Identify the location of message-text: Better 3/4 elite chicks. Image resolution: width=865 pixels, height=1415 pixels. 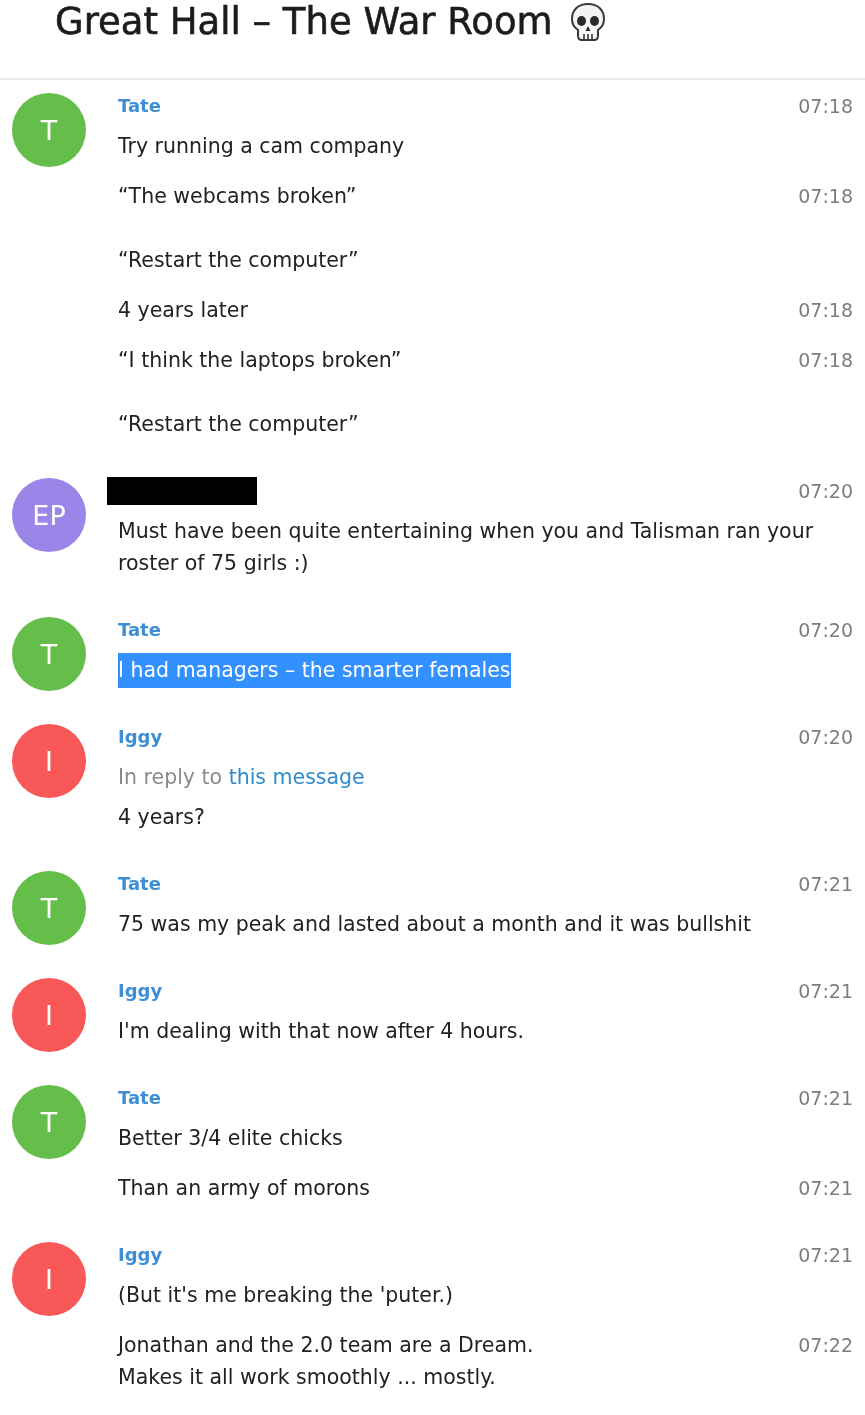
(230, 1138).